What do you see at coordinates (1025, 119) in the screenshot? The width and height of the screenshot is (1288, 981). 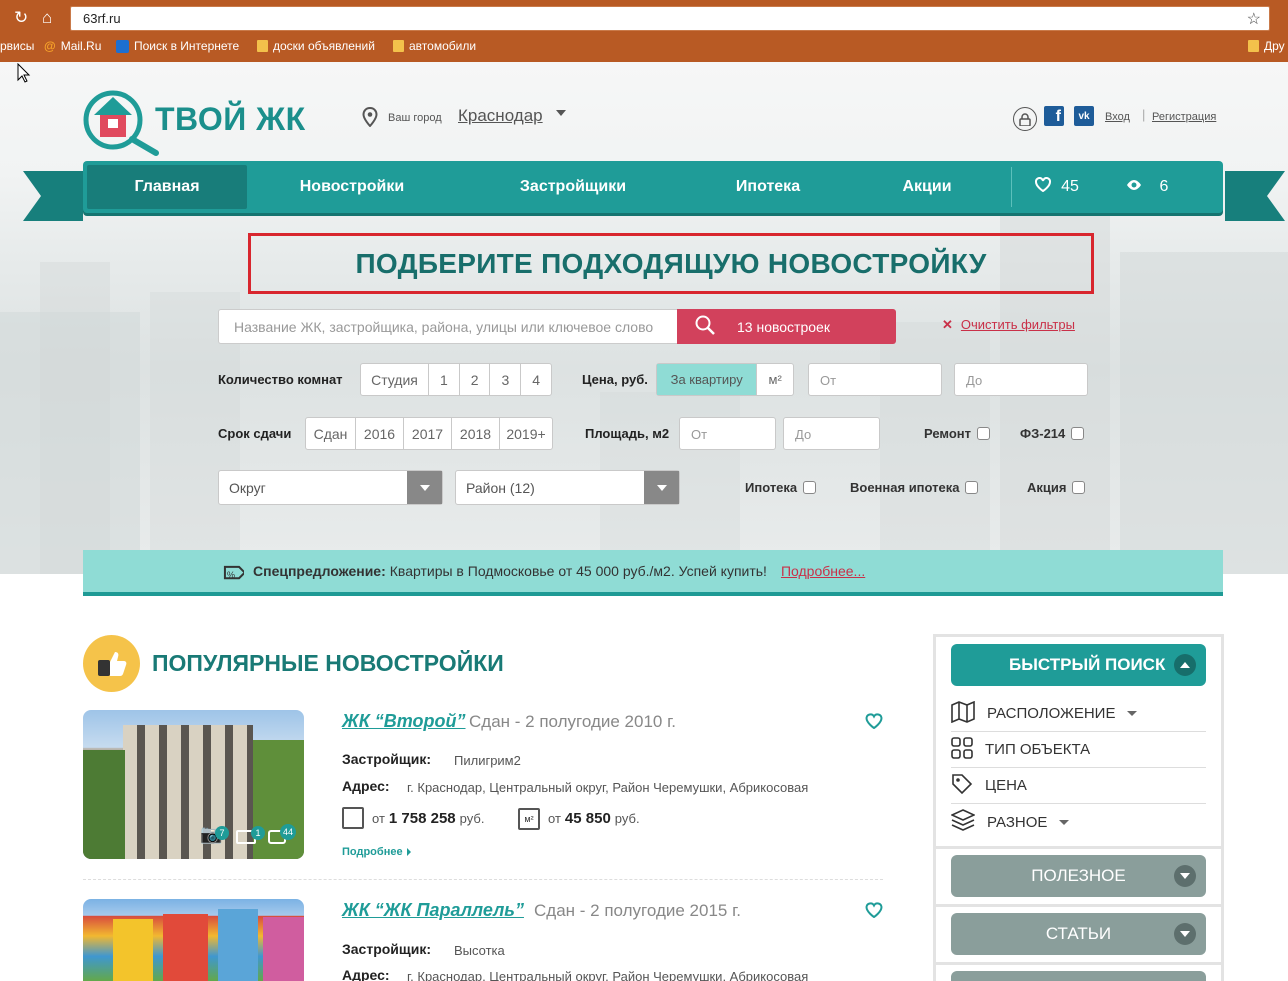 I see `lock-icon` at bounding box center [1025, 119].